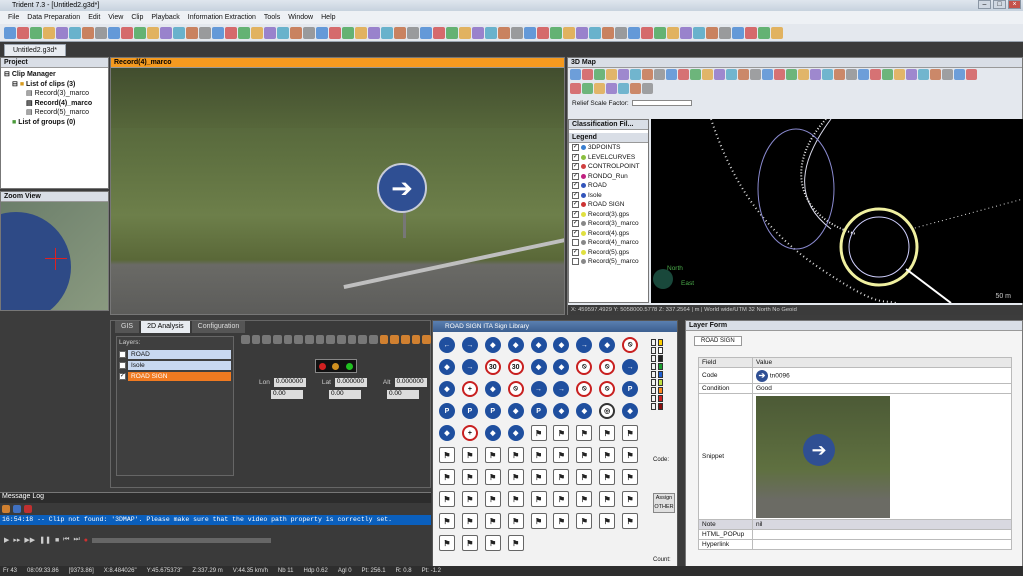 This screenshot has width=1023, height=576. Describe the element at coordinates (127, 327) in the screenshot. I see `tab-gis: GIS` at that location.